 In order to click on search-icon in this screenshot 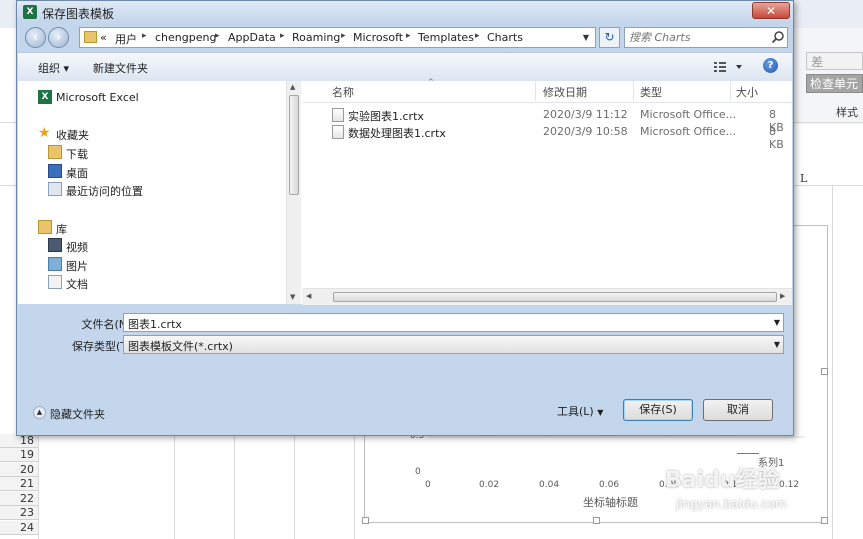, I will do `click(778, 37)`.